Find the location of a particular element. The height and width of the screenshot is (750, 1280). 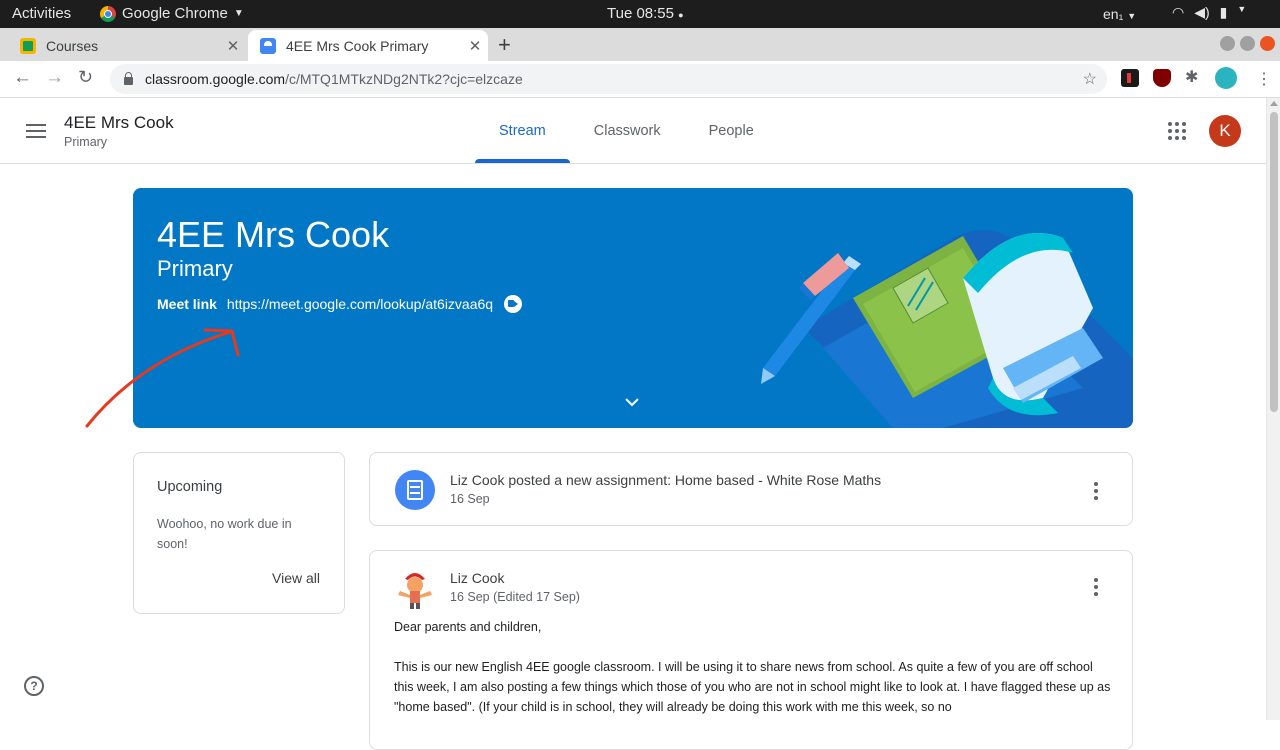

upcoming-body: Woohoo, no work due in soon! is located at coordinates (224, 534).